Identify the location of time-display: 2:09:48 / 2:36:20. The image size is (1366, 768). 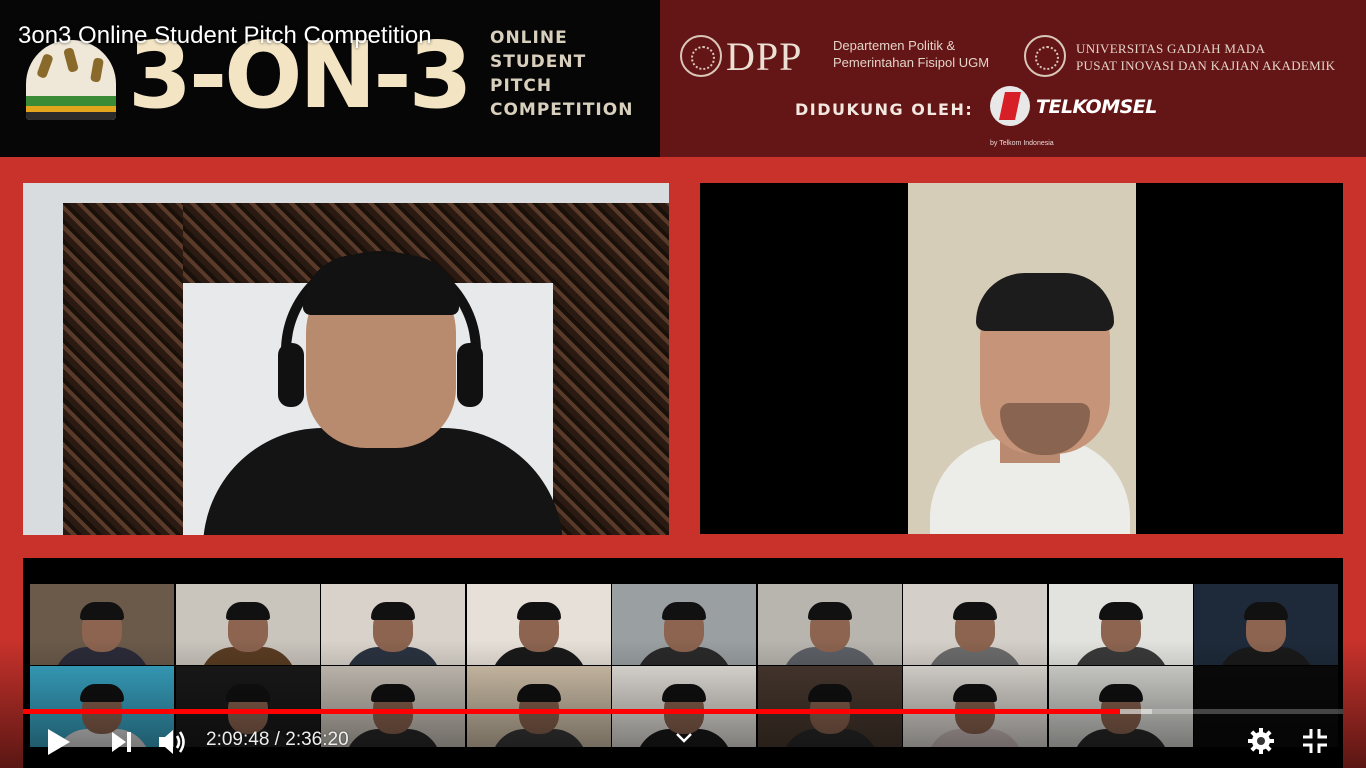
(277, 740).